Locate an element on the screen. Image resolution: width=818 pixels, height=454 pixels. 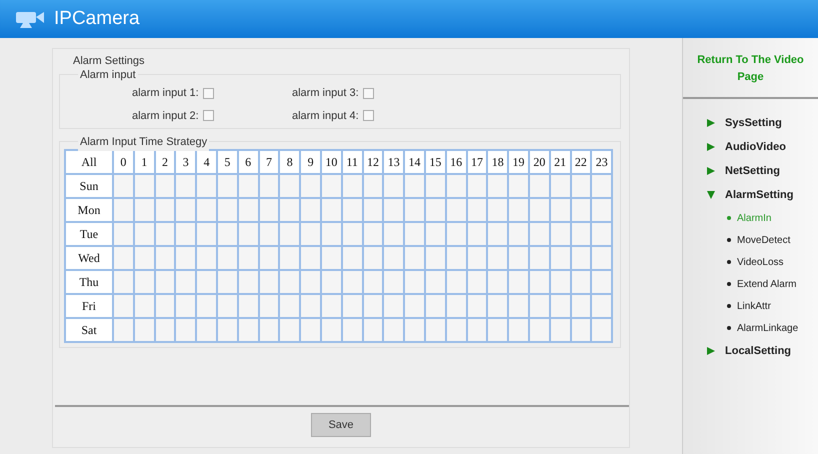
menu-item: SysSetting is located at coordinates (750, 123).